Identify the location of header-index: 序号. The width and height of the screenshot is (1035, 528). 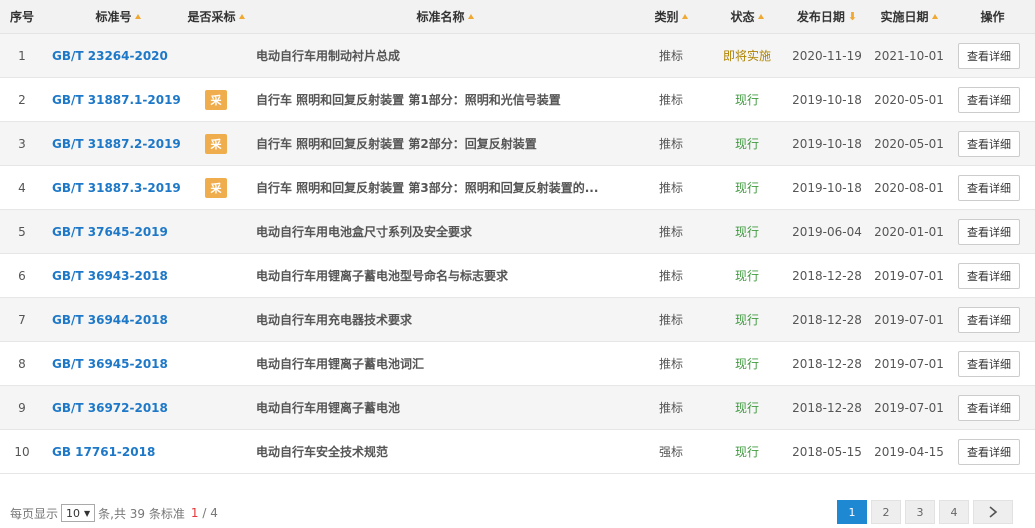
(21, 17).